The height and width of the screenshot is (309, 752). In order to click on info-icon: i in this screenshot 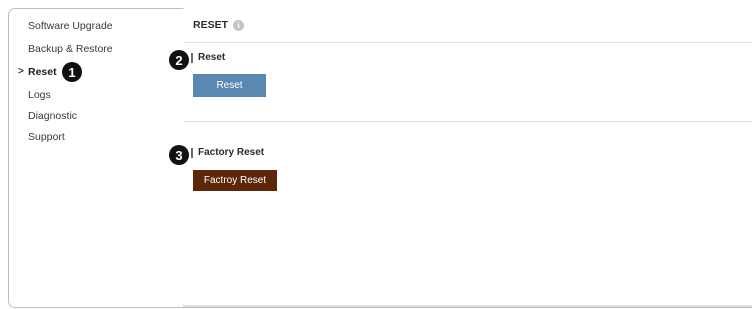, I will do `click(239, 25)`.